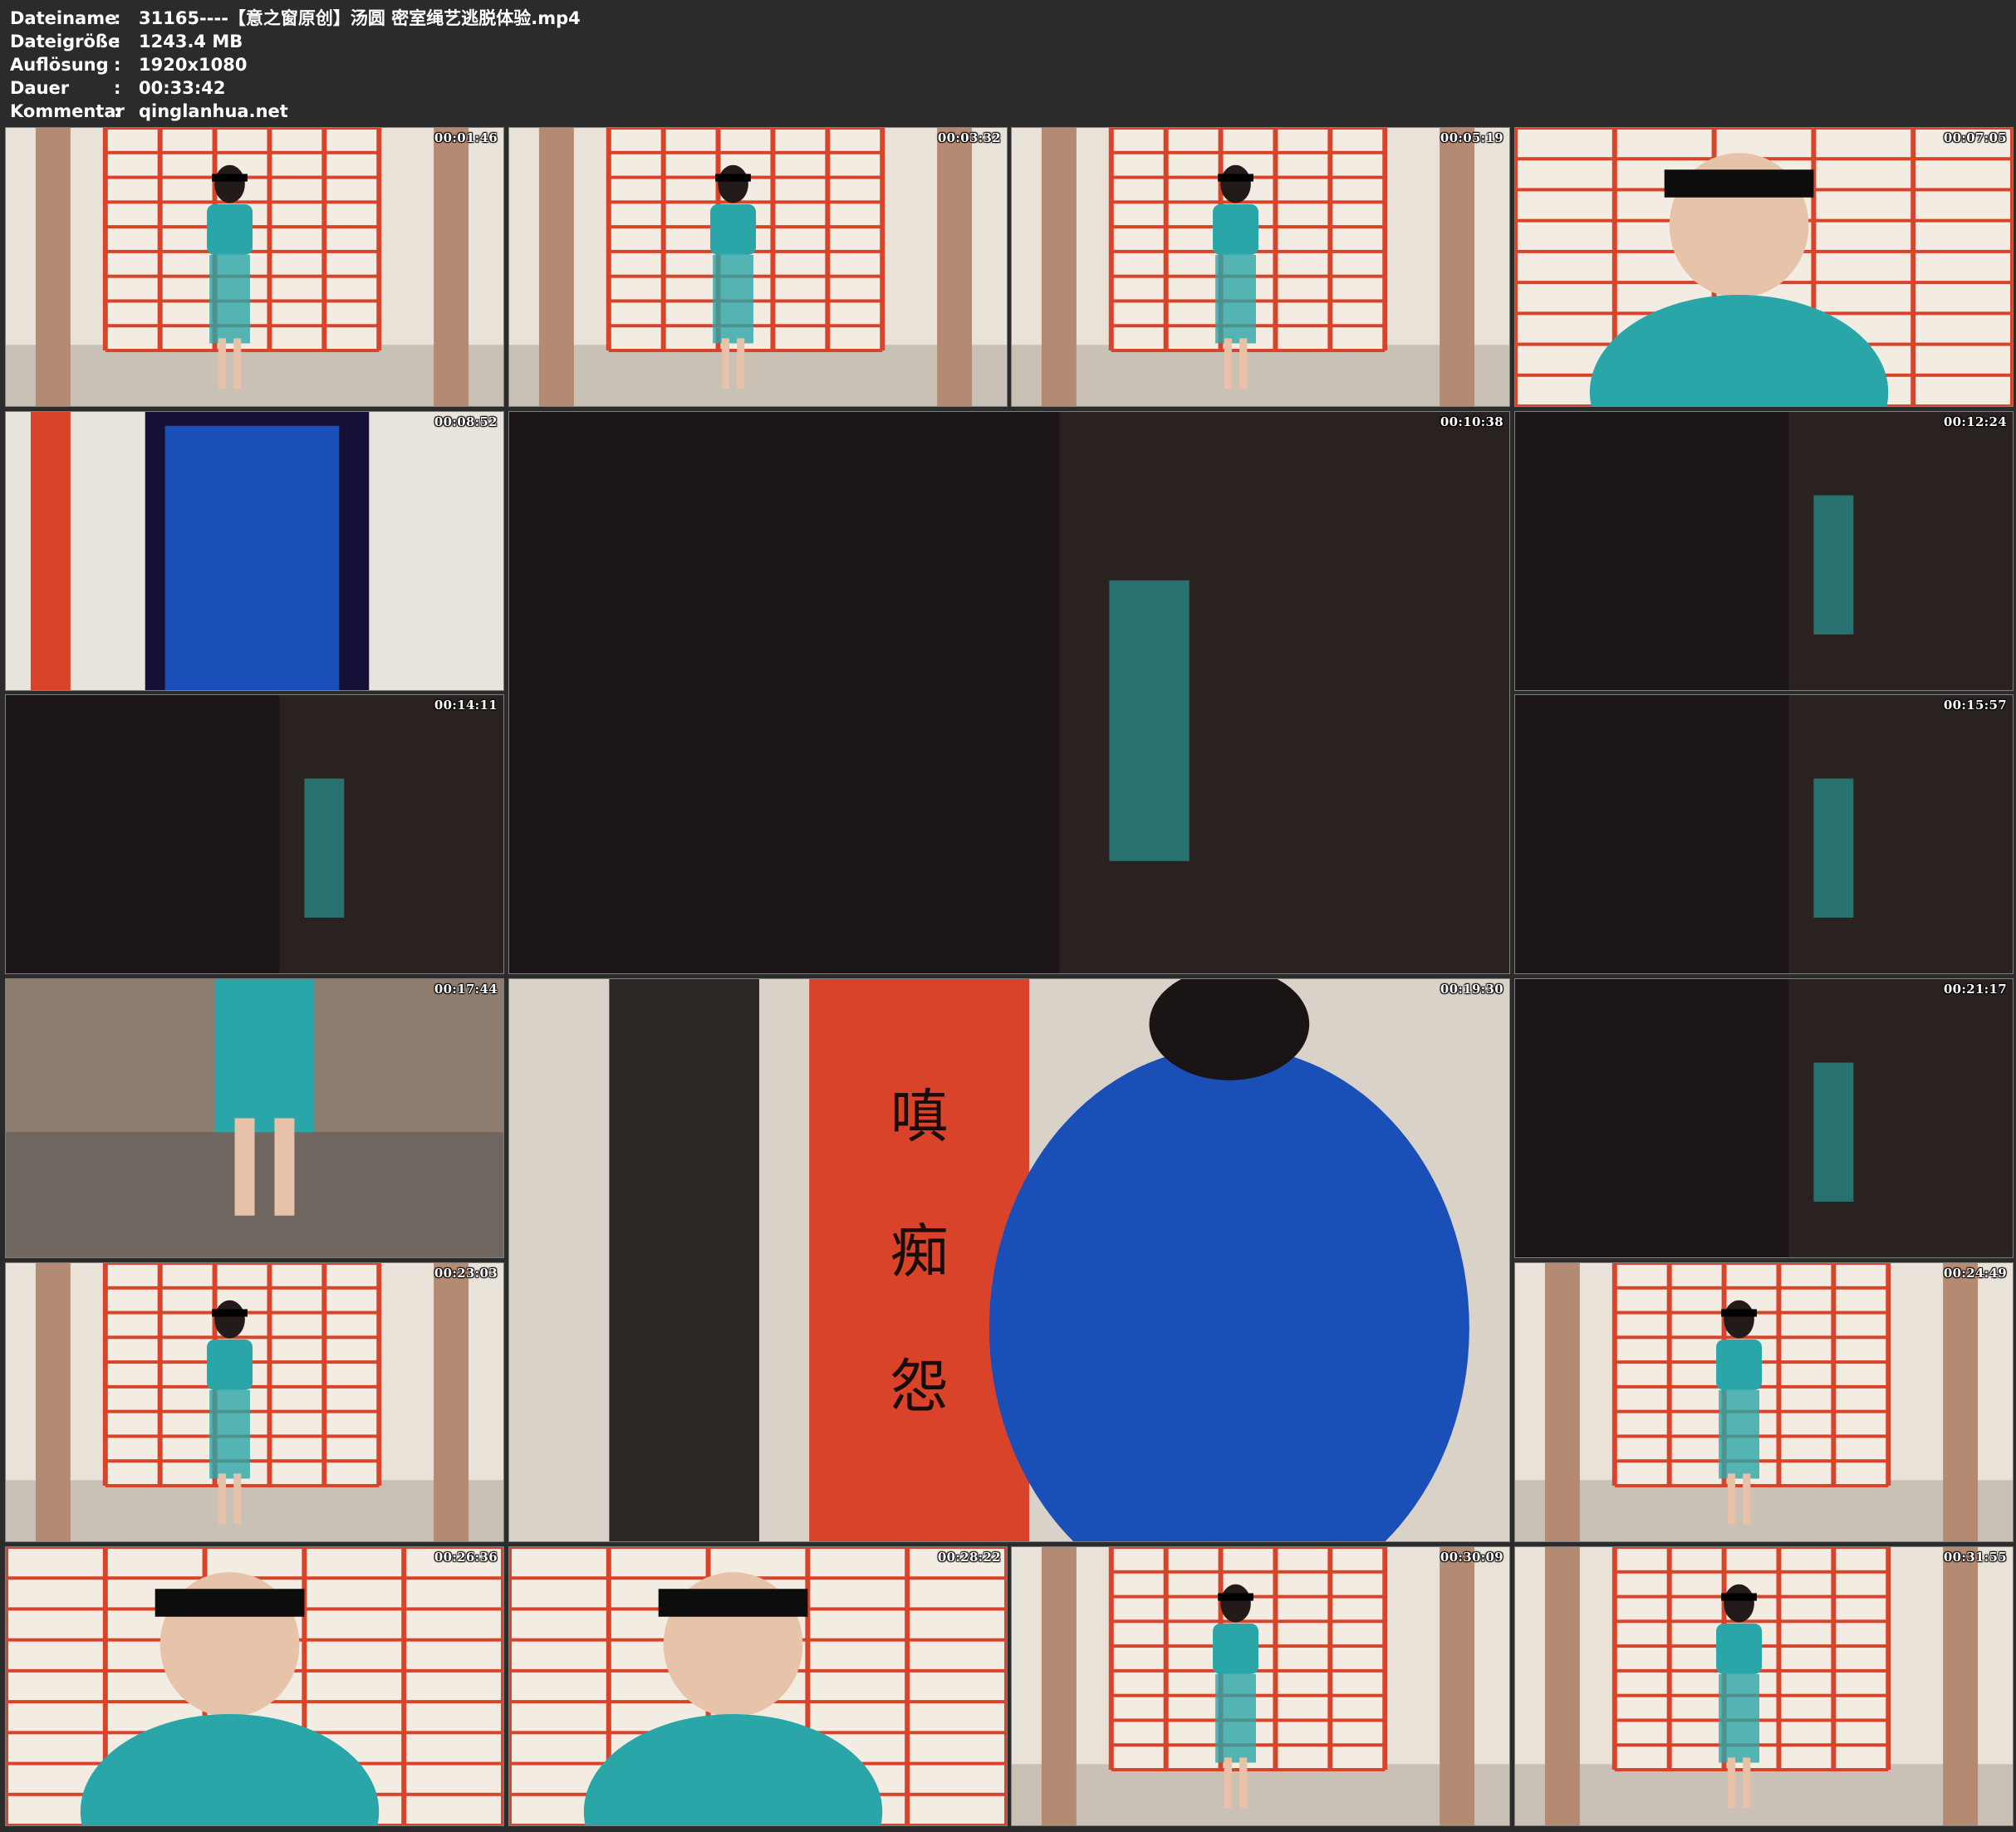 This screenshot has width=2016, height=1832. I want to click on meta-value-resolution: 1920x1080, so click(193, 65).